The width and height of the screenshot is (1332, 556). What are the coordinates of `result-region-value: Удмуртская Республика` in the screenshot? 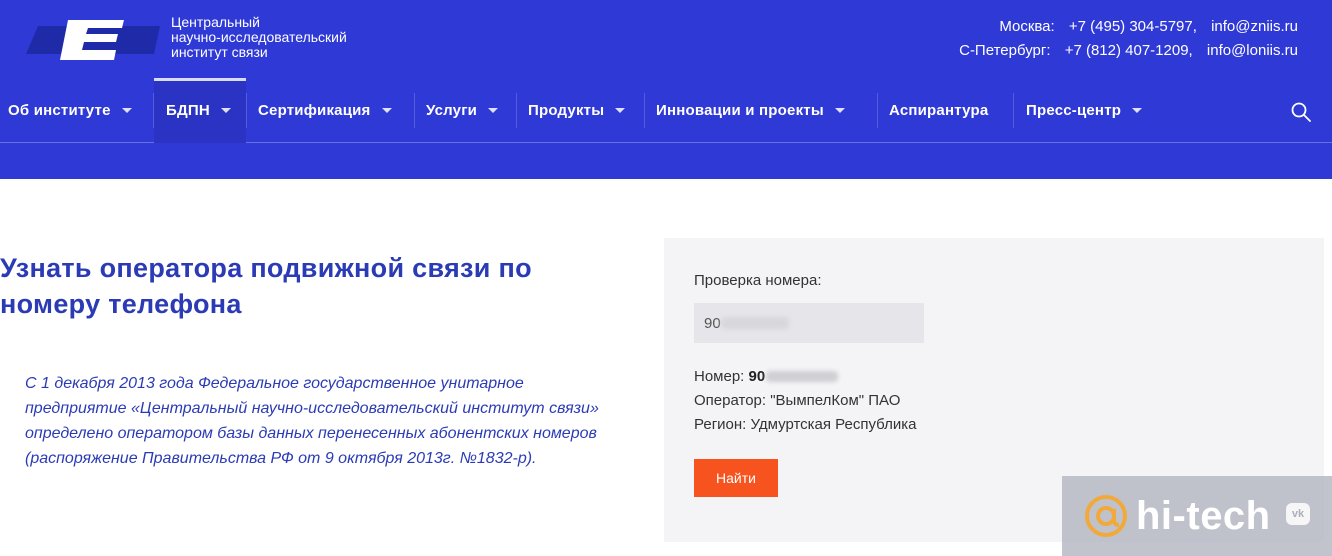 It's located at (833, 424).